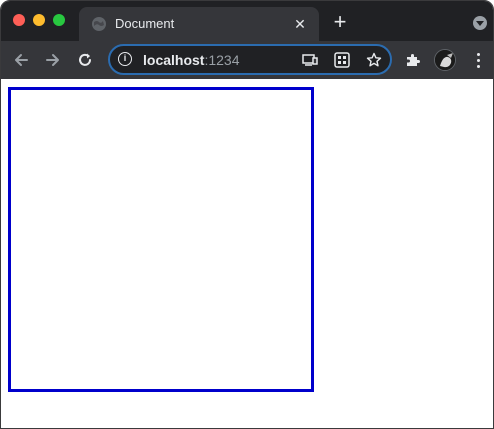  Describe the element at coordinates (99, 24) in the screenshot. I see `globe-icon` at that location.